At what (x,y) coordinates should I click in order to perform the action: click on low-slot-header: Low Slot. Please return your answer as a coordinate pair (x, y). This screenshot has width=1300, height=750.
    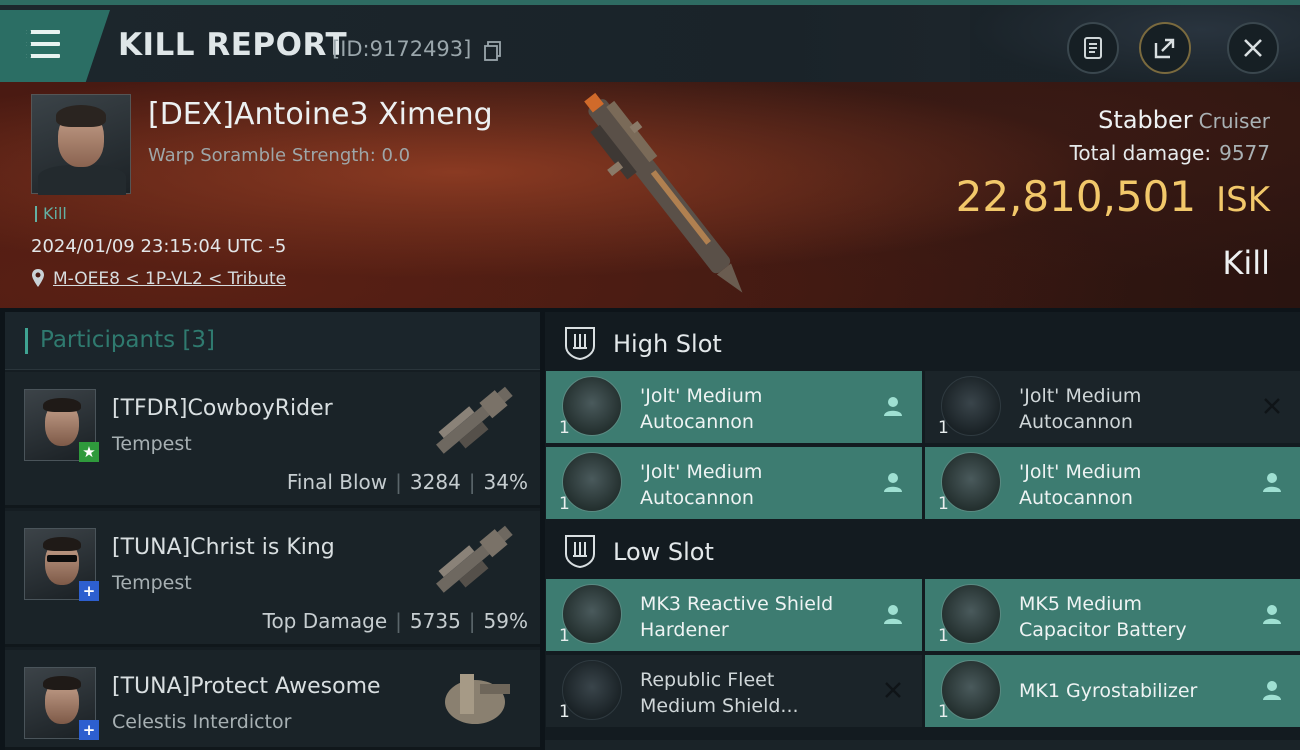
    Looking at the image, I should click on (922, 551).